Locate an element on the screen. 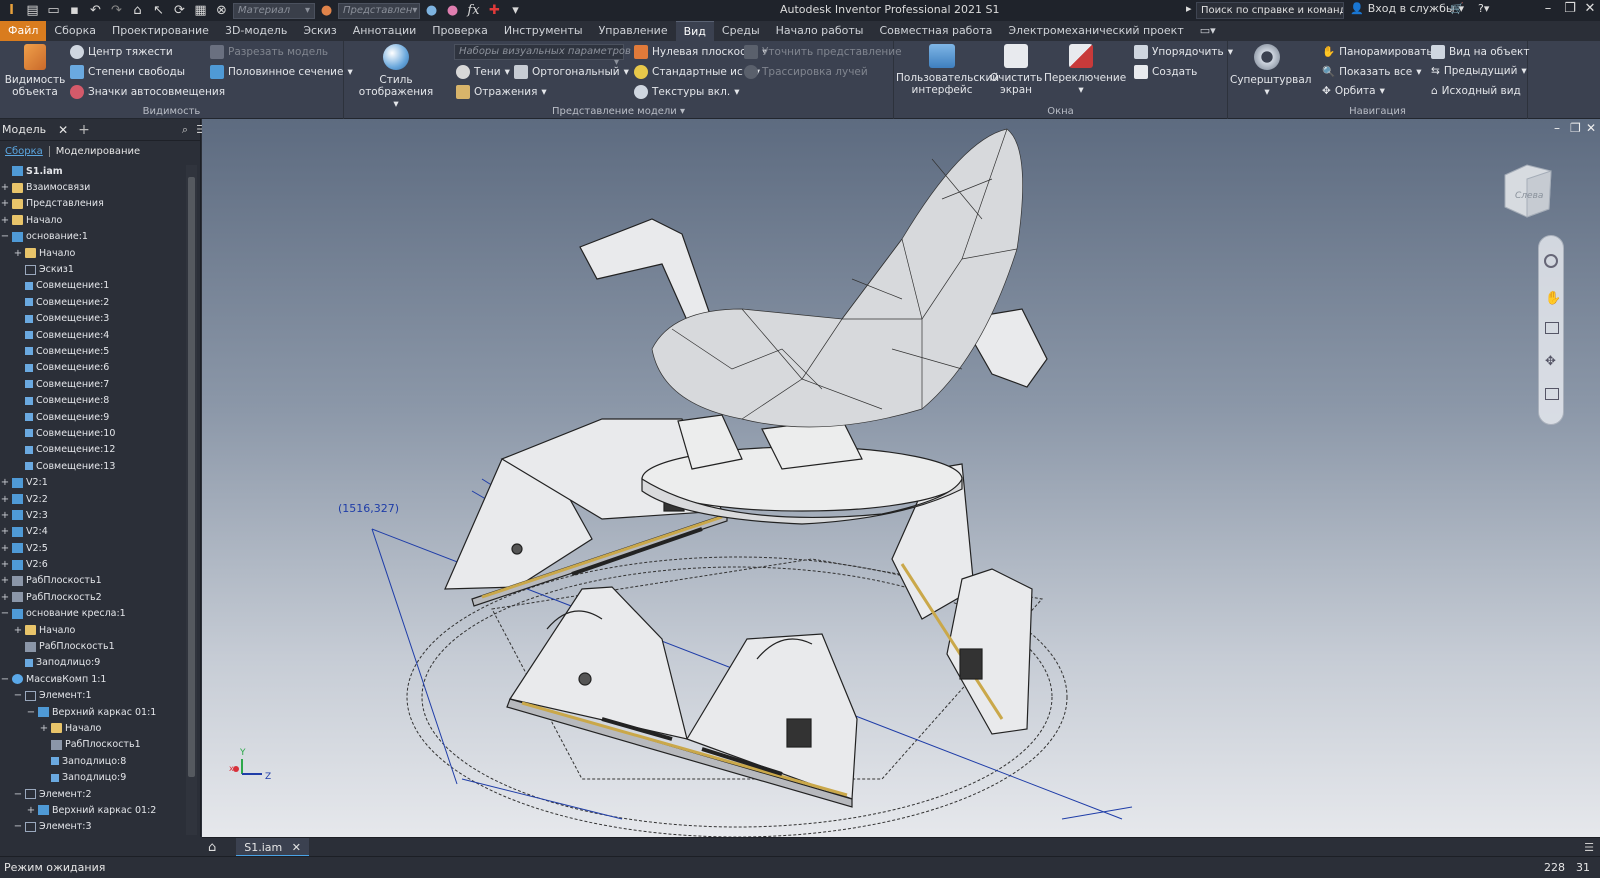 This screenshot has height=878, width=1600. subtab-assembly: Сборка is located at coordinates (27, 151).